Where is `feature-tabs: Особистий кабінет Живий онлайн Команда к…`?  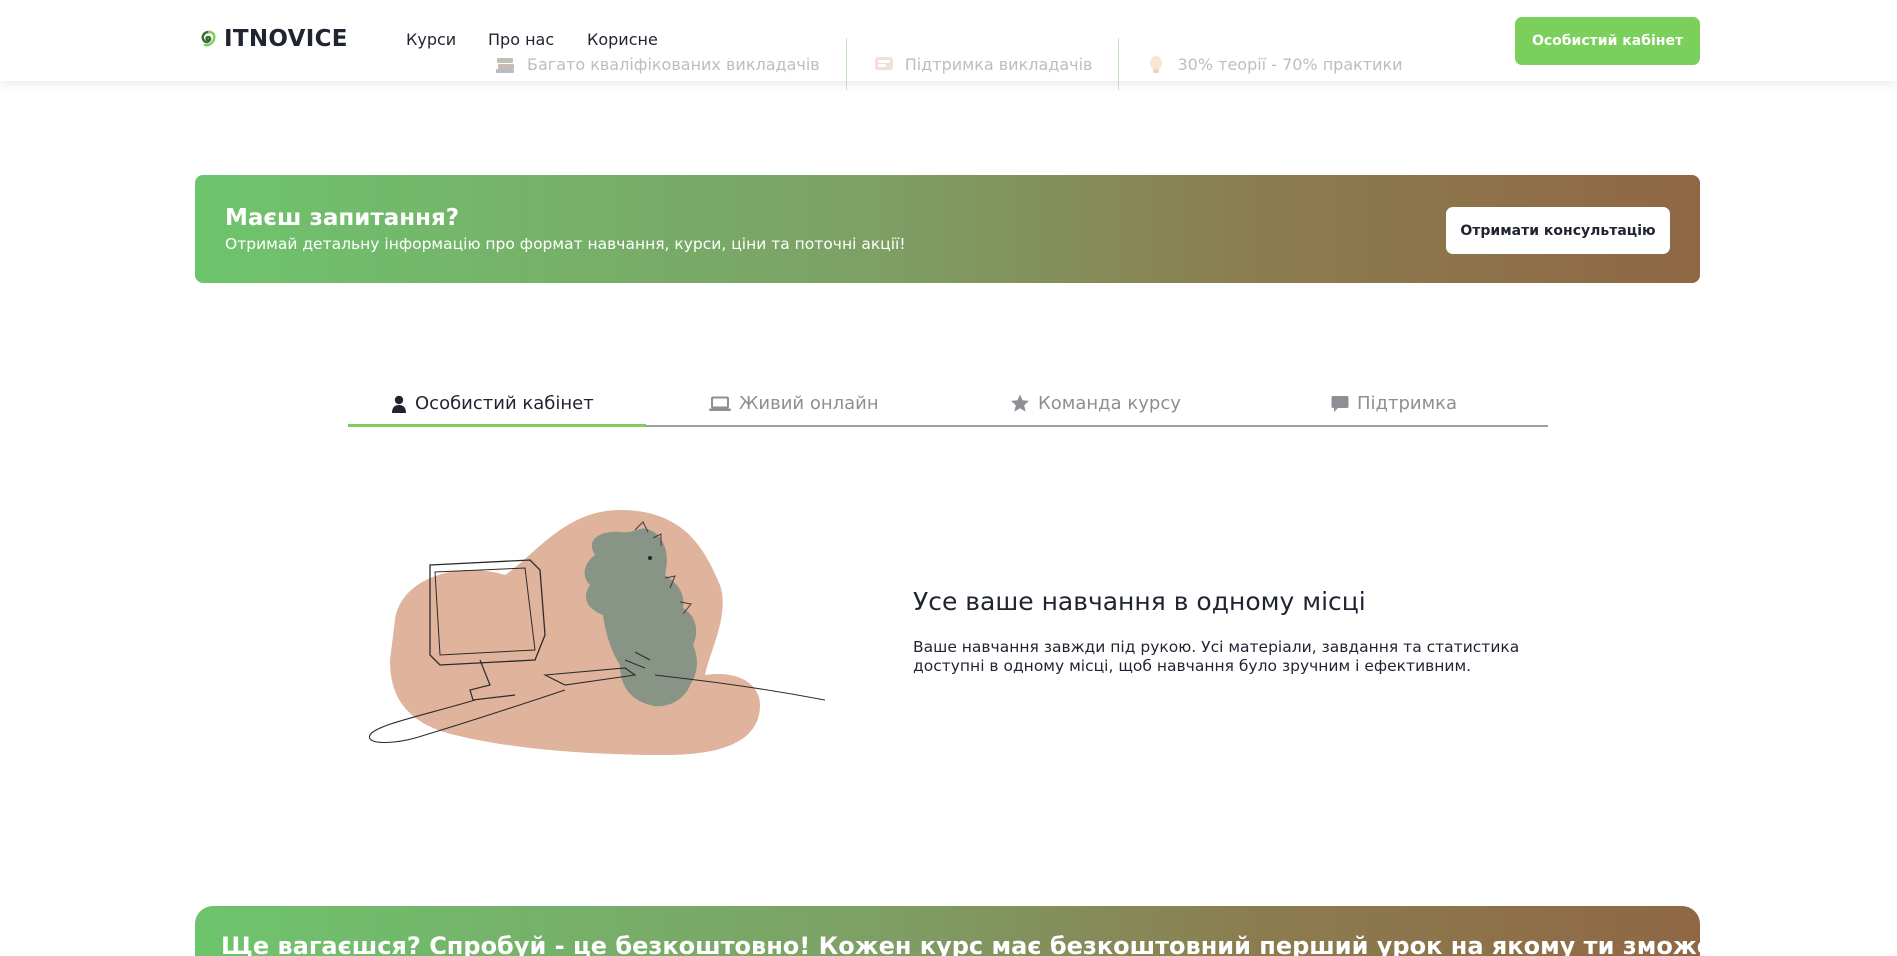
feature-tabs: Особистий кабінет Живий онлайн Команда к… is located at coordinates (948, 406).